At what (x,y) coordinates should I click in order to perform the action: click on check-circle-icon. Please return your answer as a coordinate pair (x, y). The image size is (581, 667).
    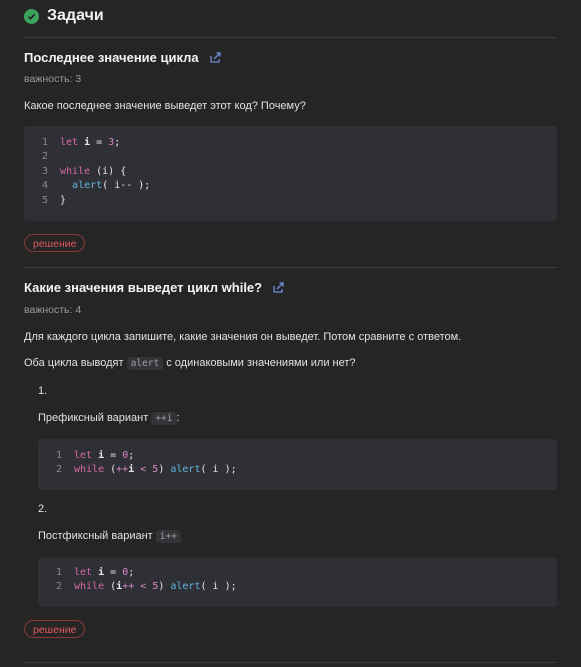
    Looking at the image, I should click on (31, 16).